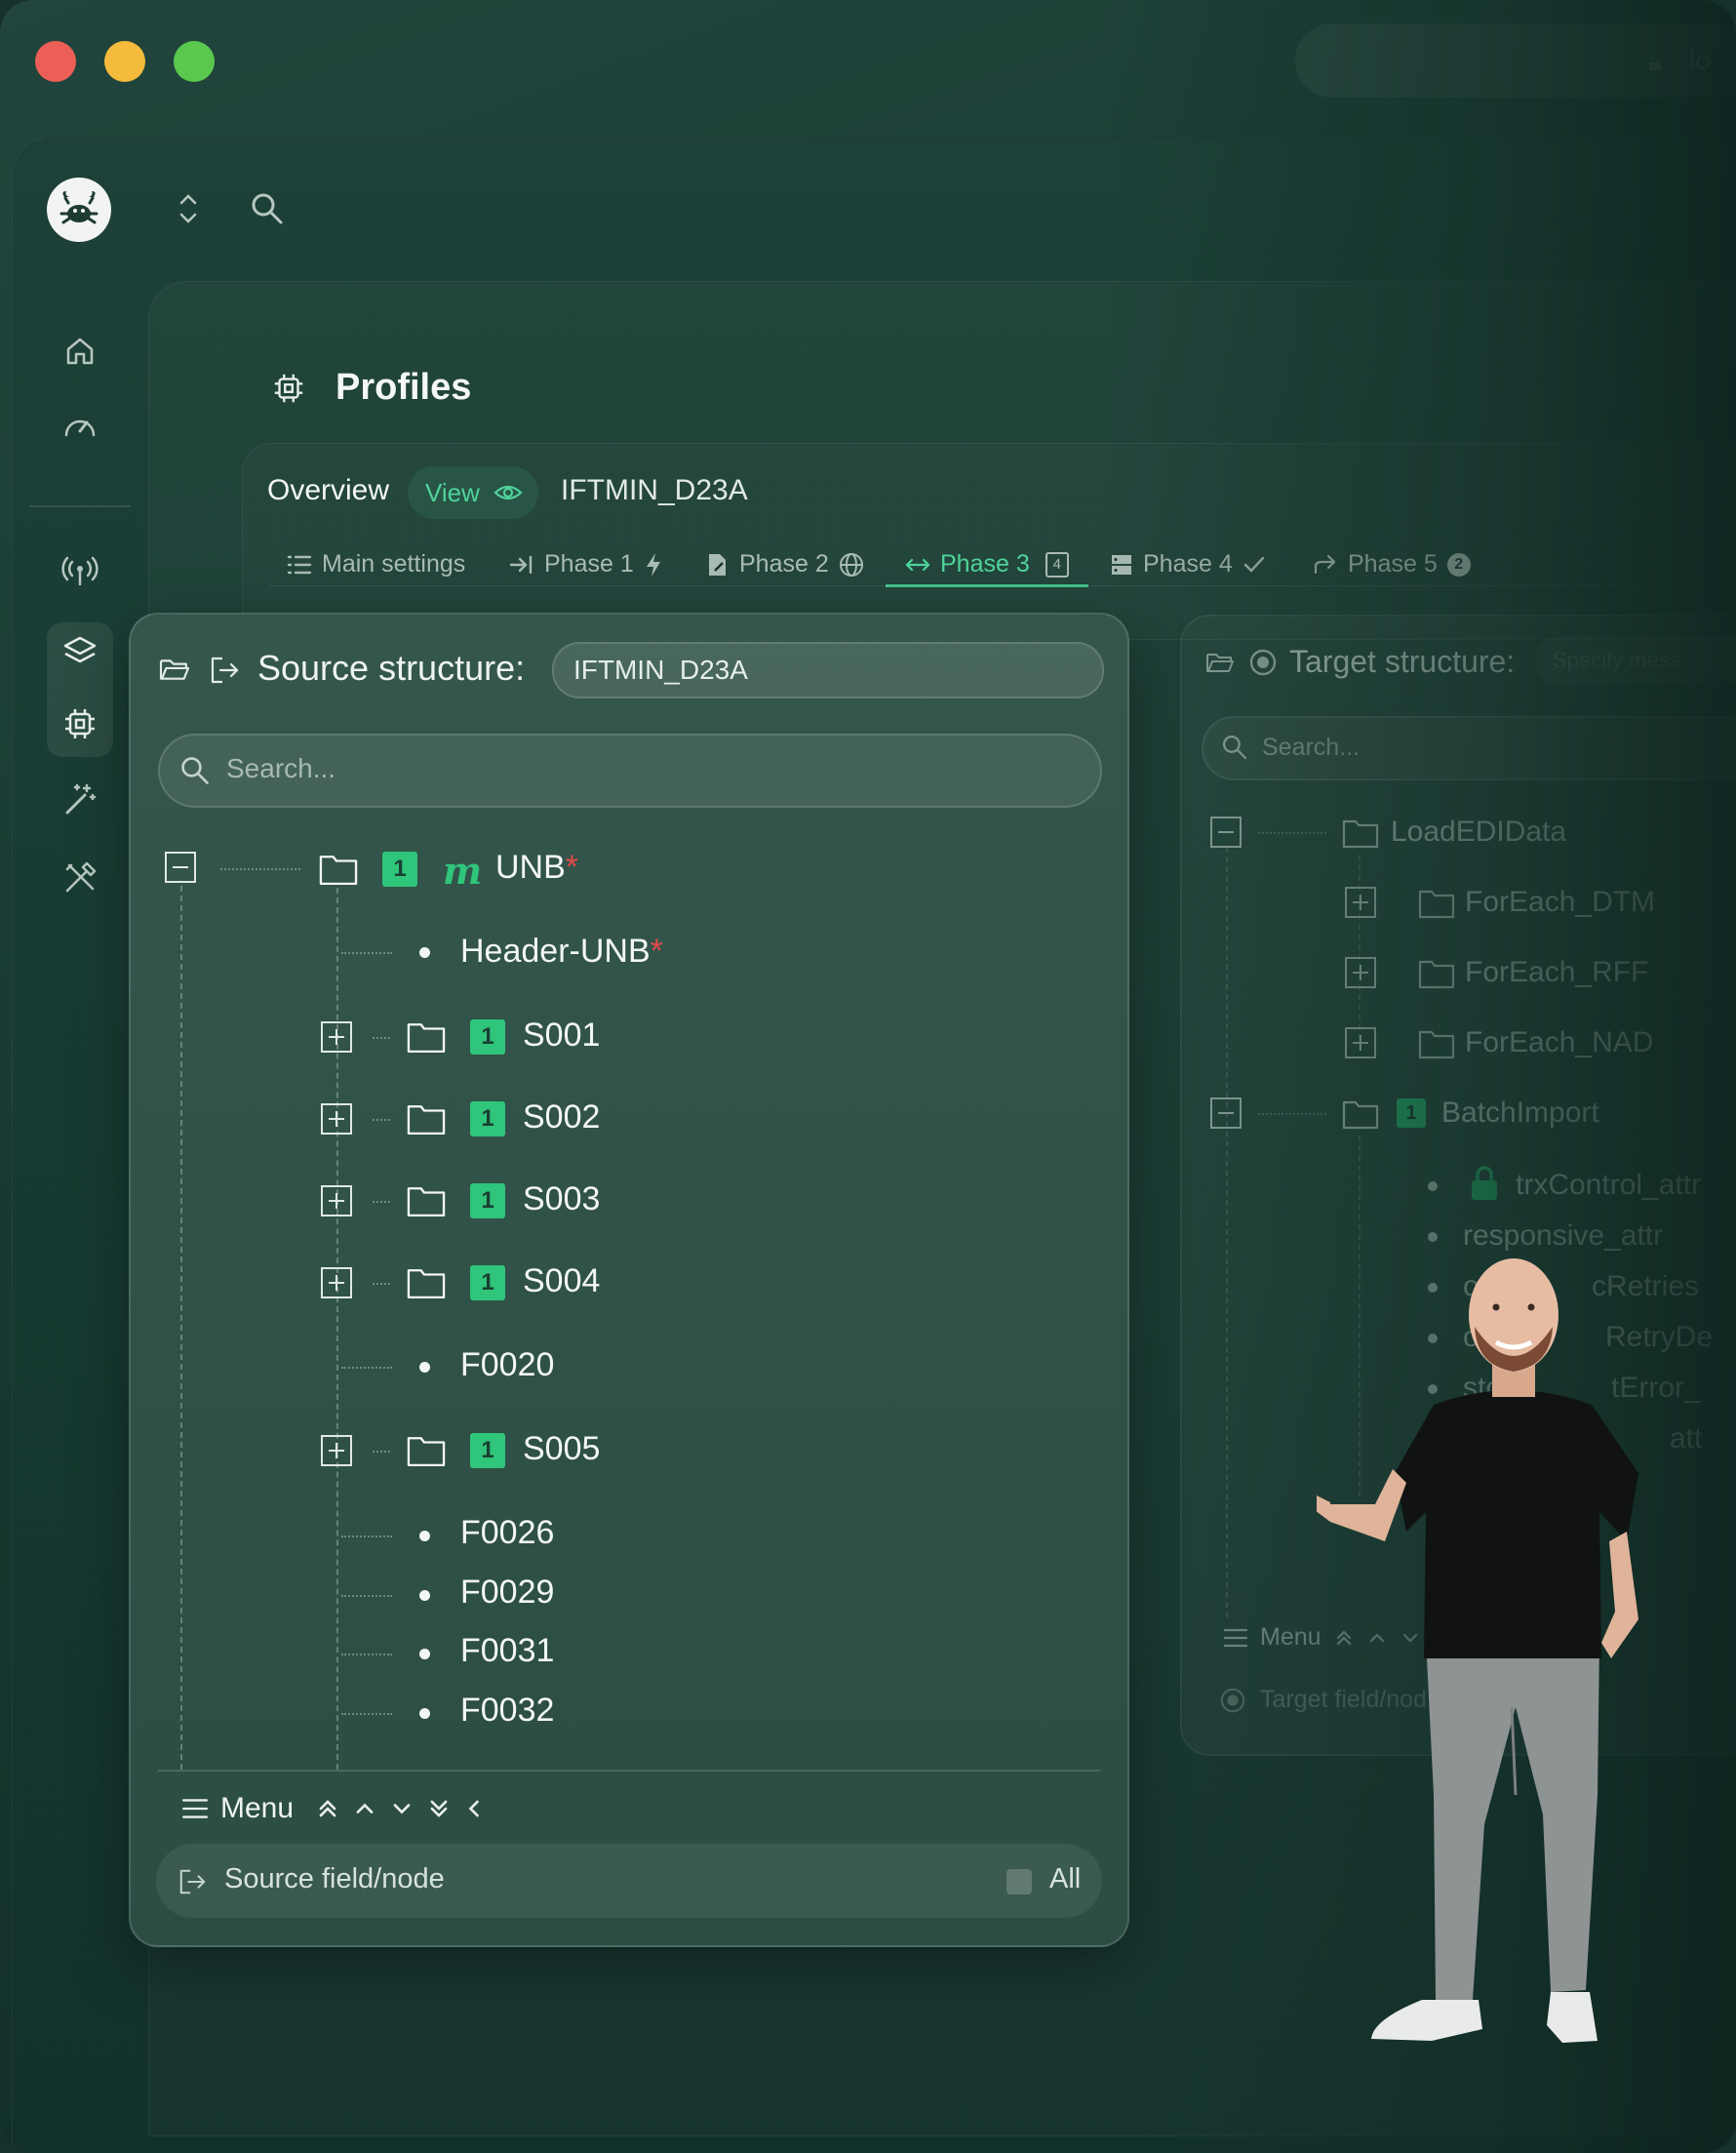 The width and height of the screenshot is (1736, 2153). Describe the element at coordinates (785, 564) in the screenshot. I see `tab-phase-2: Phase 2` at that location.